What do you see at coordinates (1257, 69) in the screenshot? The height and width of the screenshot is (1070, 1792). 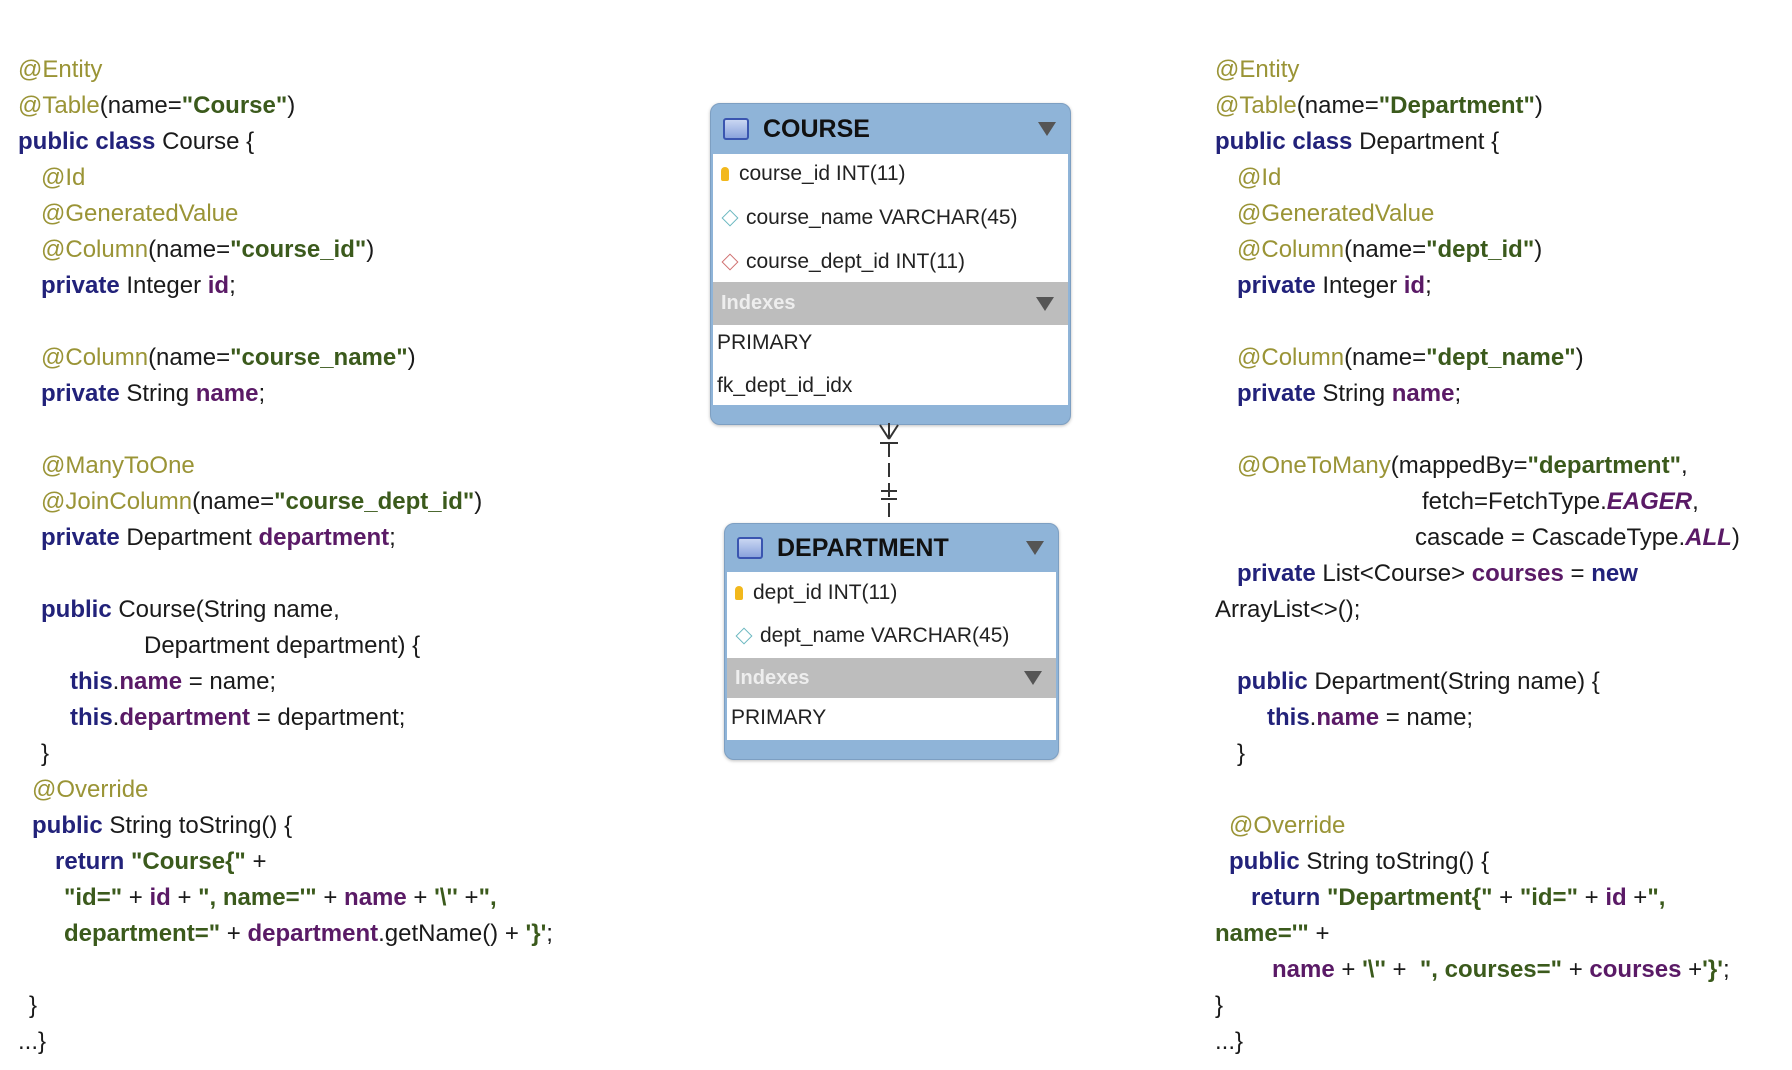 I see `code-token-ann: @Entity` at bounding box center [1257, 69].